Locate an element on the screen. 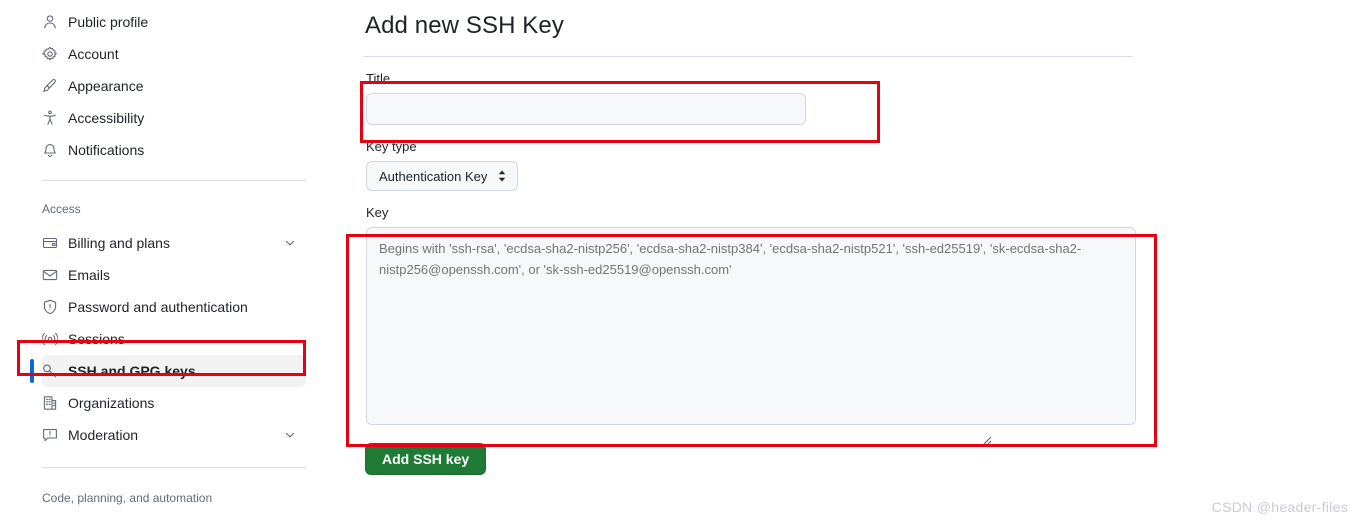  sidebar-section-label: Code, planning, and automation is located at coordinates (127, 498).